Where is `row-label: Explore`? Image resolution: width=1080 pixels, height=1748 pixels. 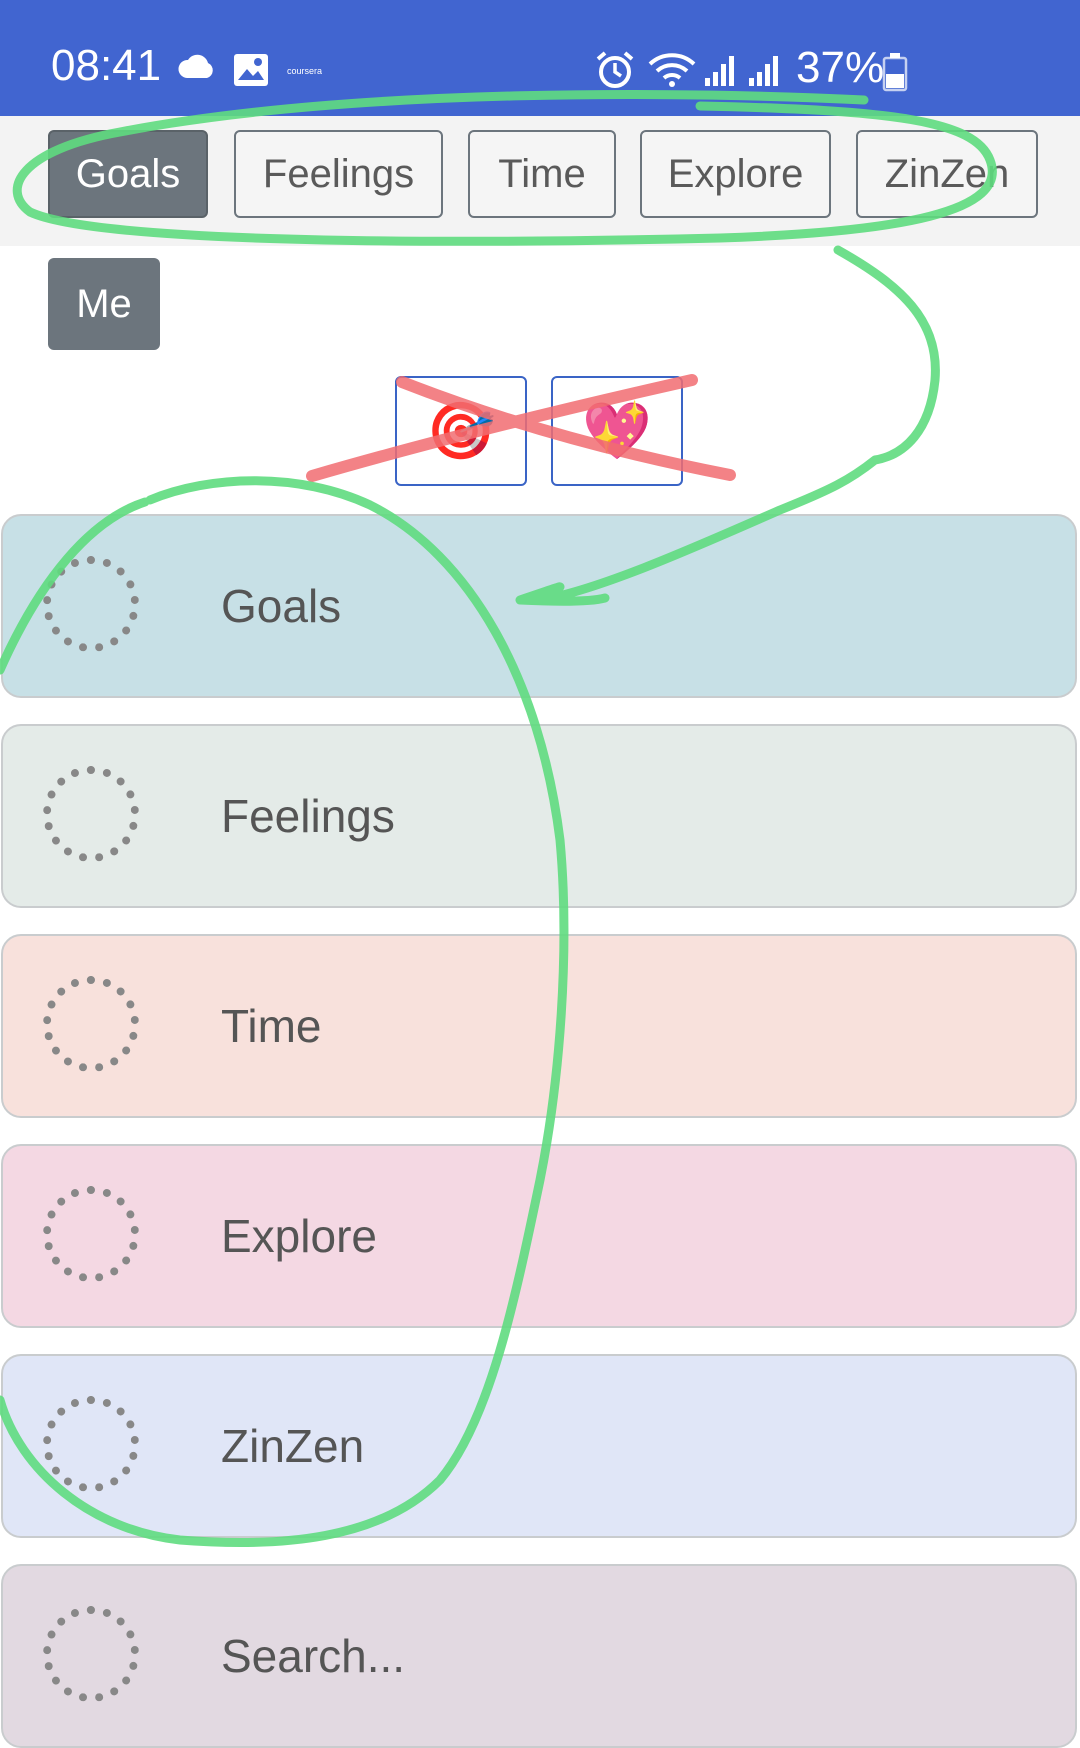
row-label: Explore is located at coordinates (299, 1236).